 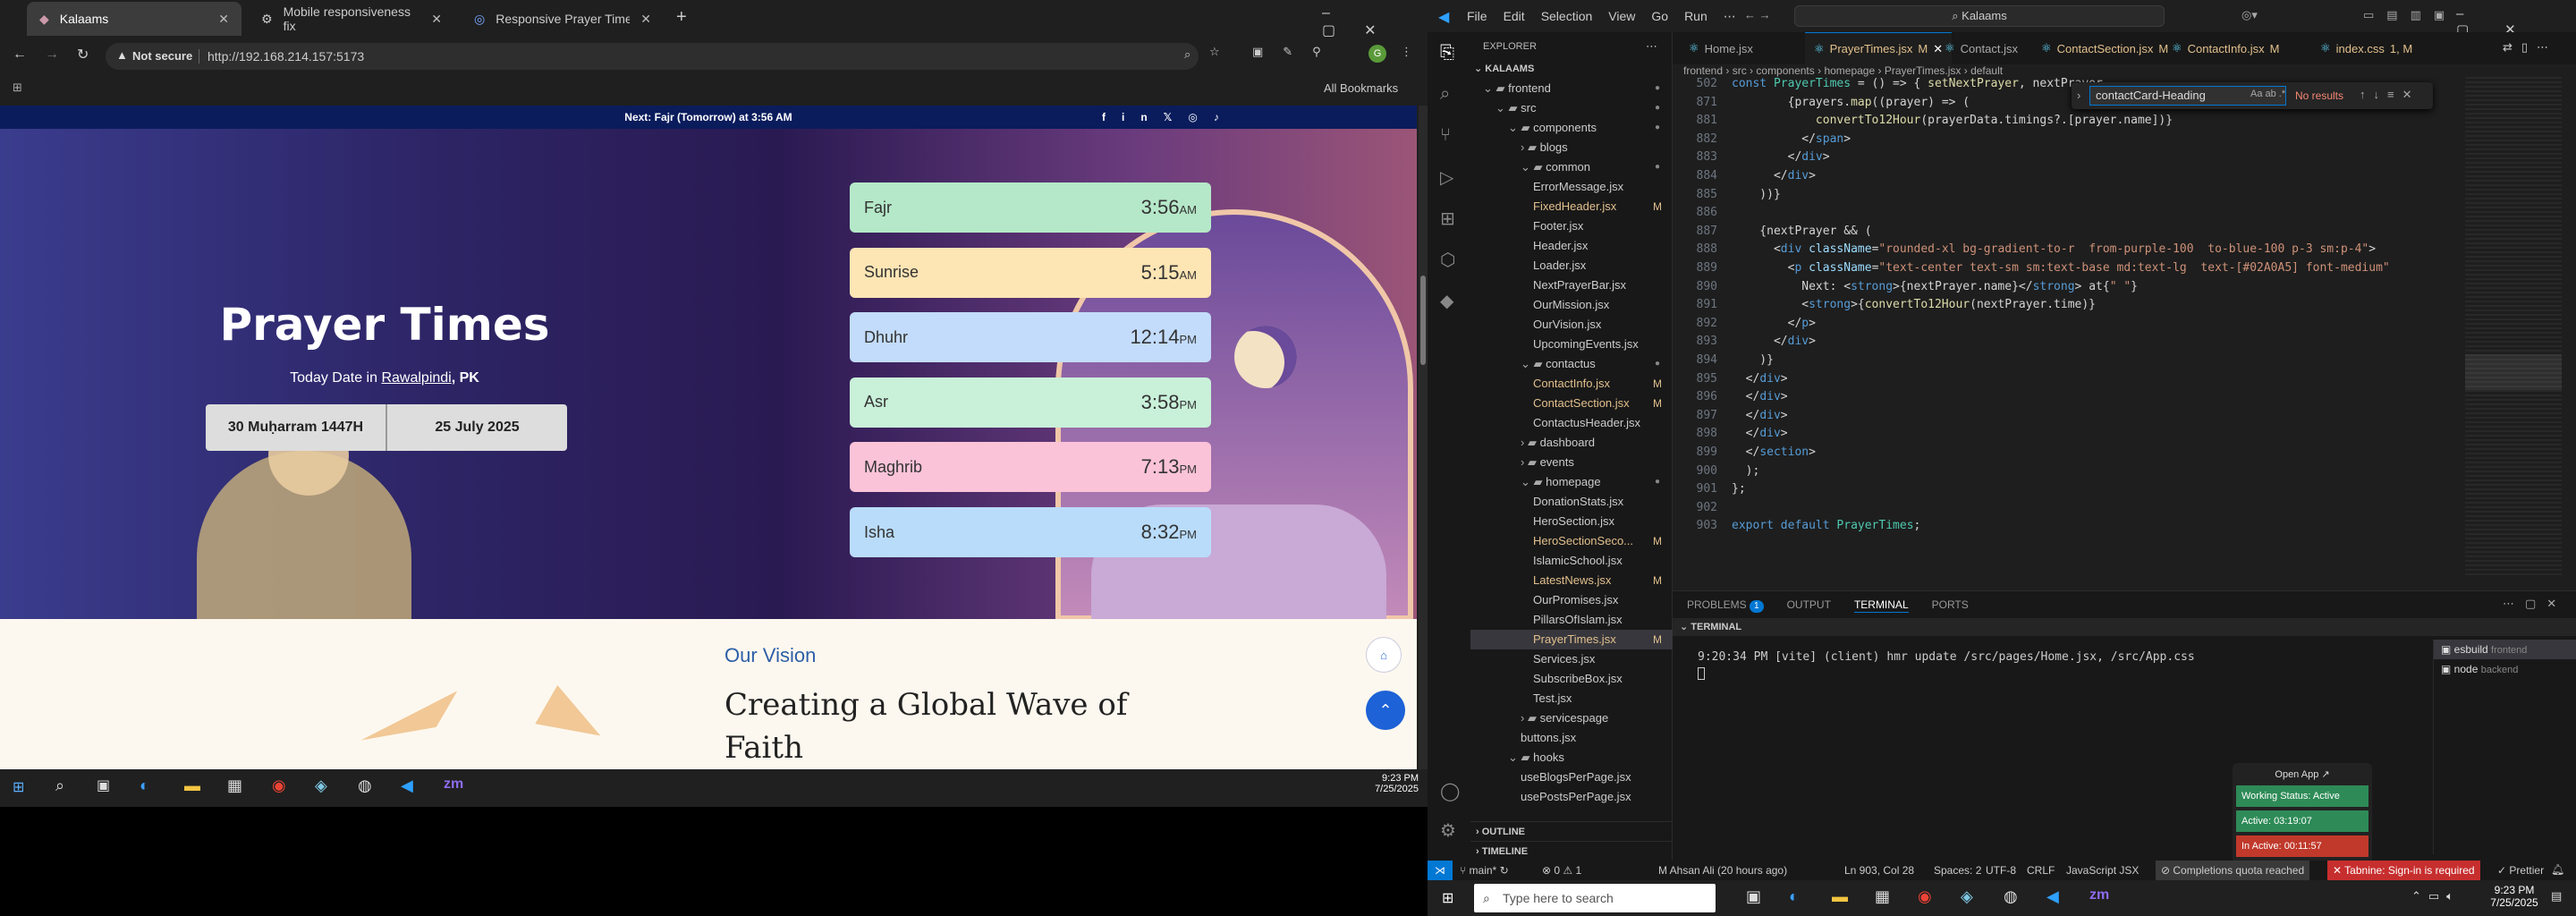 What do you see at coordinates (2226, 48) in the screenshot?
I see `editor-tab: ⚛ ContactInfo.jsx M` at bounding box center [2226, 48].